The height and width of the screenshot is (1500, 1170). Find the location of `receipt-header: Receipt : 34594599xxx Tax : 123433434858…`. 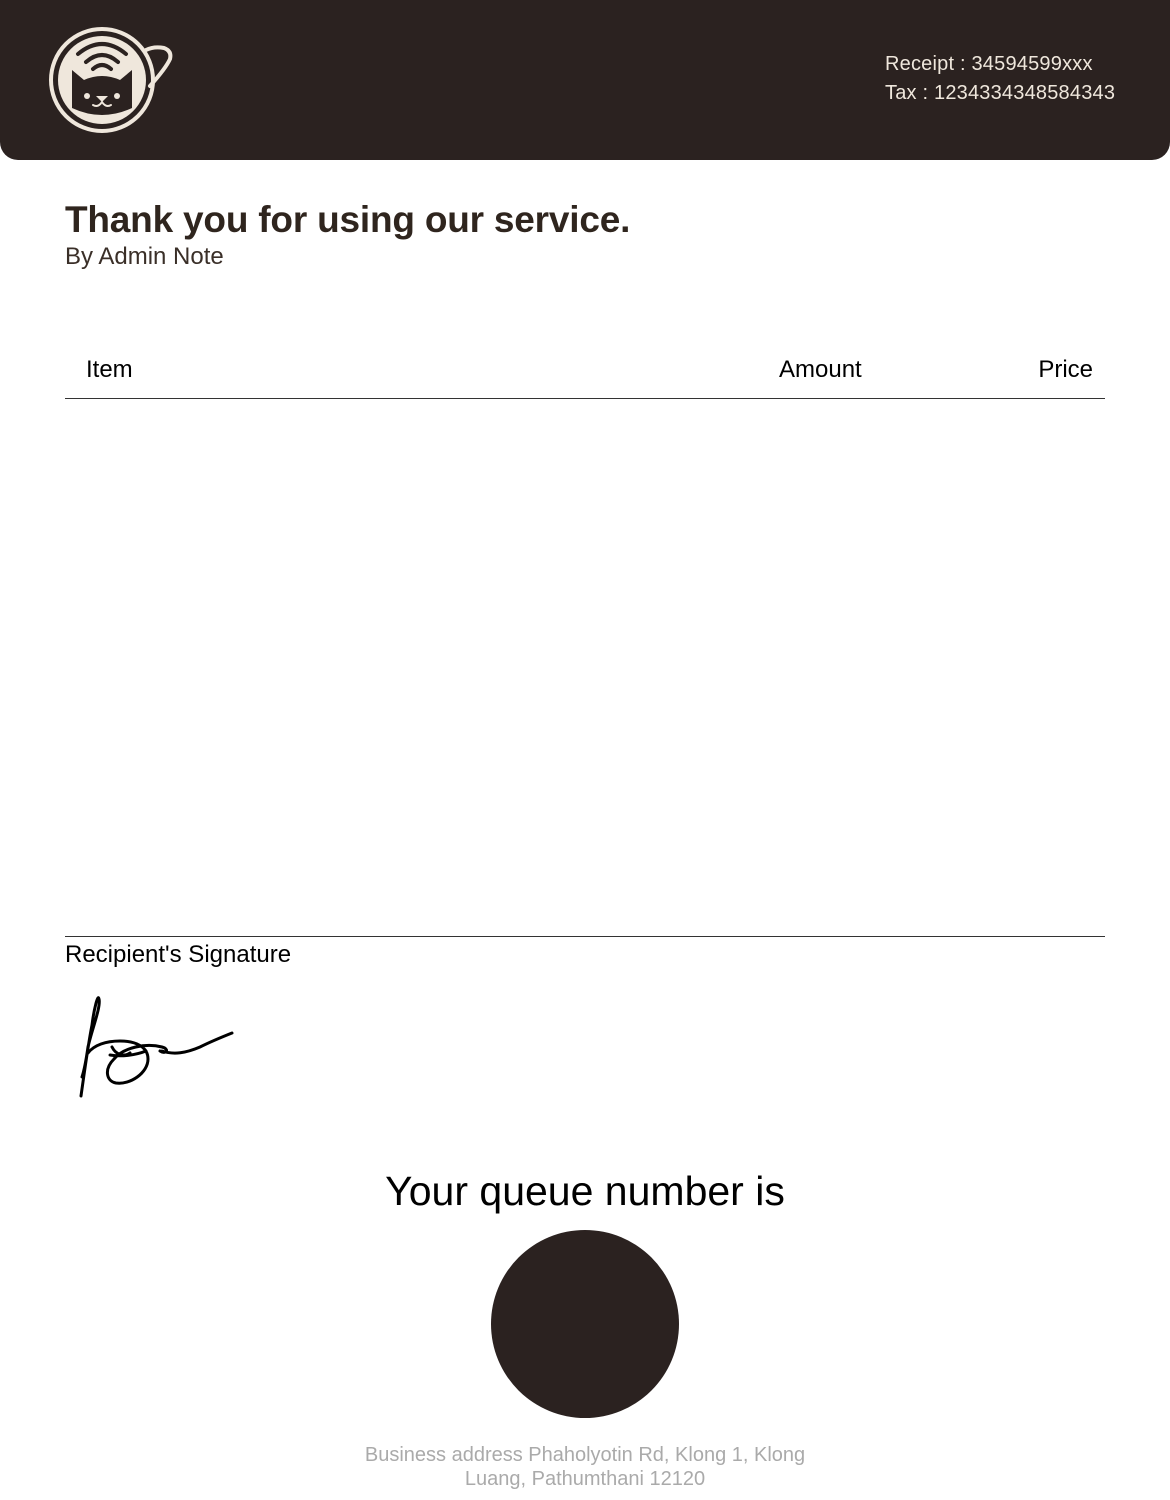

receipt-header: Receipt : 34594599xxx Tax : 123433434858… is located at coordinates (585, 80).